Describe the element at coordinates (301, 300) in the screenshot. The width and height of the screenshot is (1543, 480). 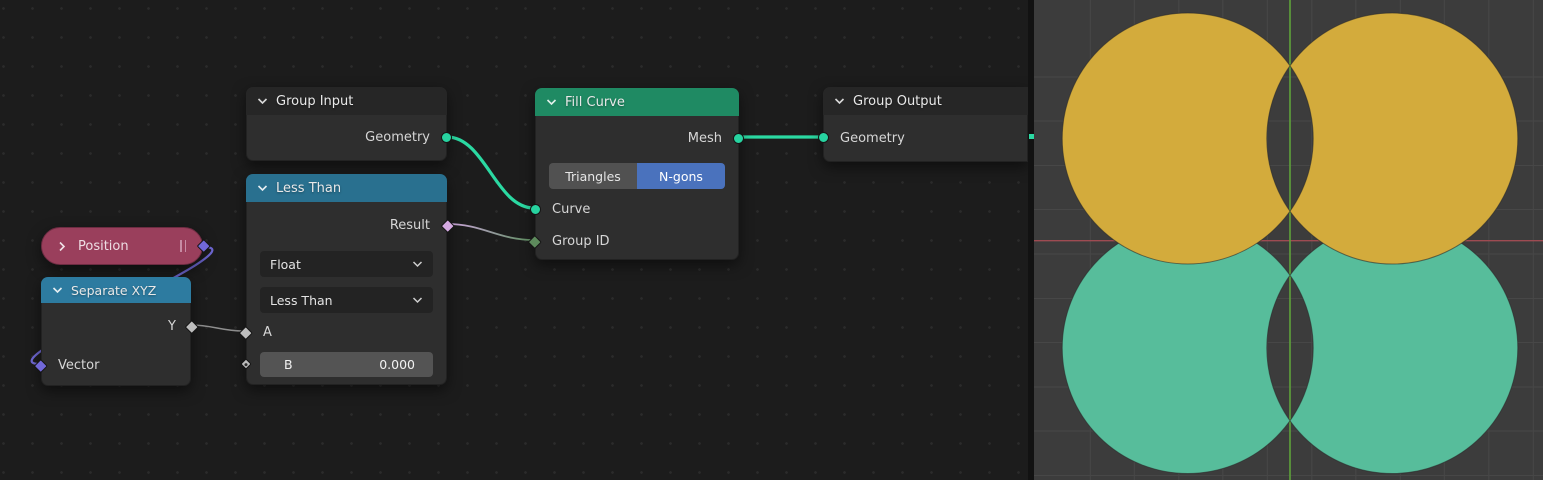
I see `dropdown-value: Less Than` at that location.